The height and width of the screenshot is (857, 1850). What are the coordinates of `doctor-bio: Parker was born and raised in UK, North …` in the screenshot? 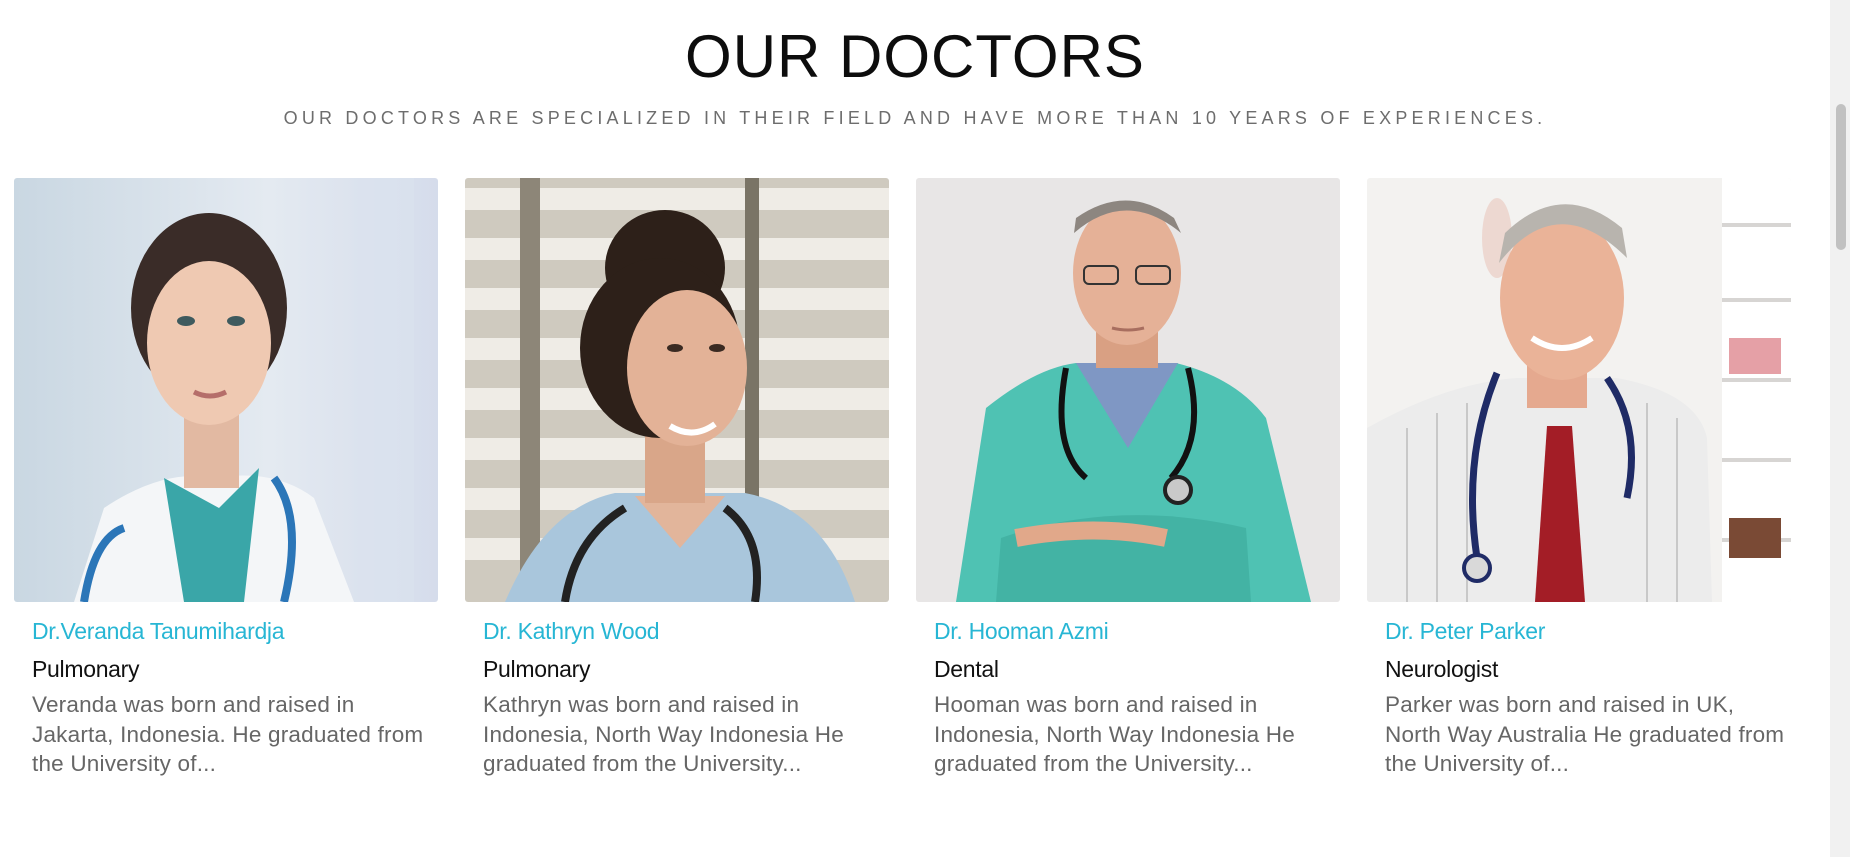 It's located at (1585, 734).